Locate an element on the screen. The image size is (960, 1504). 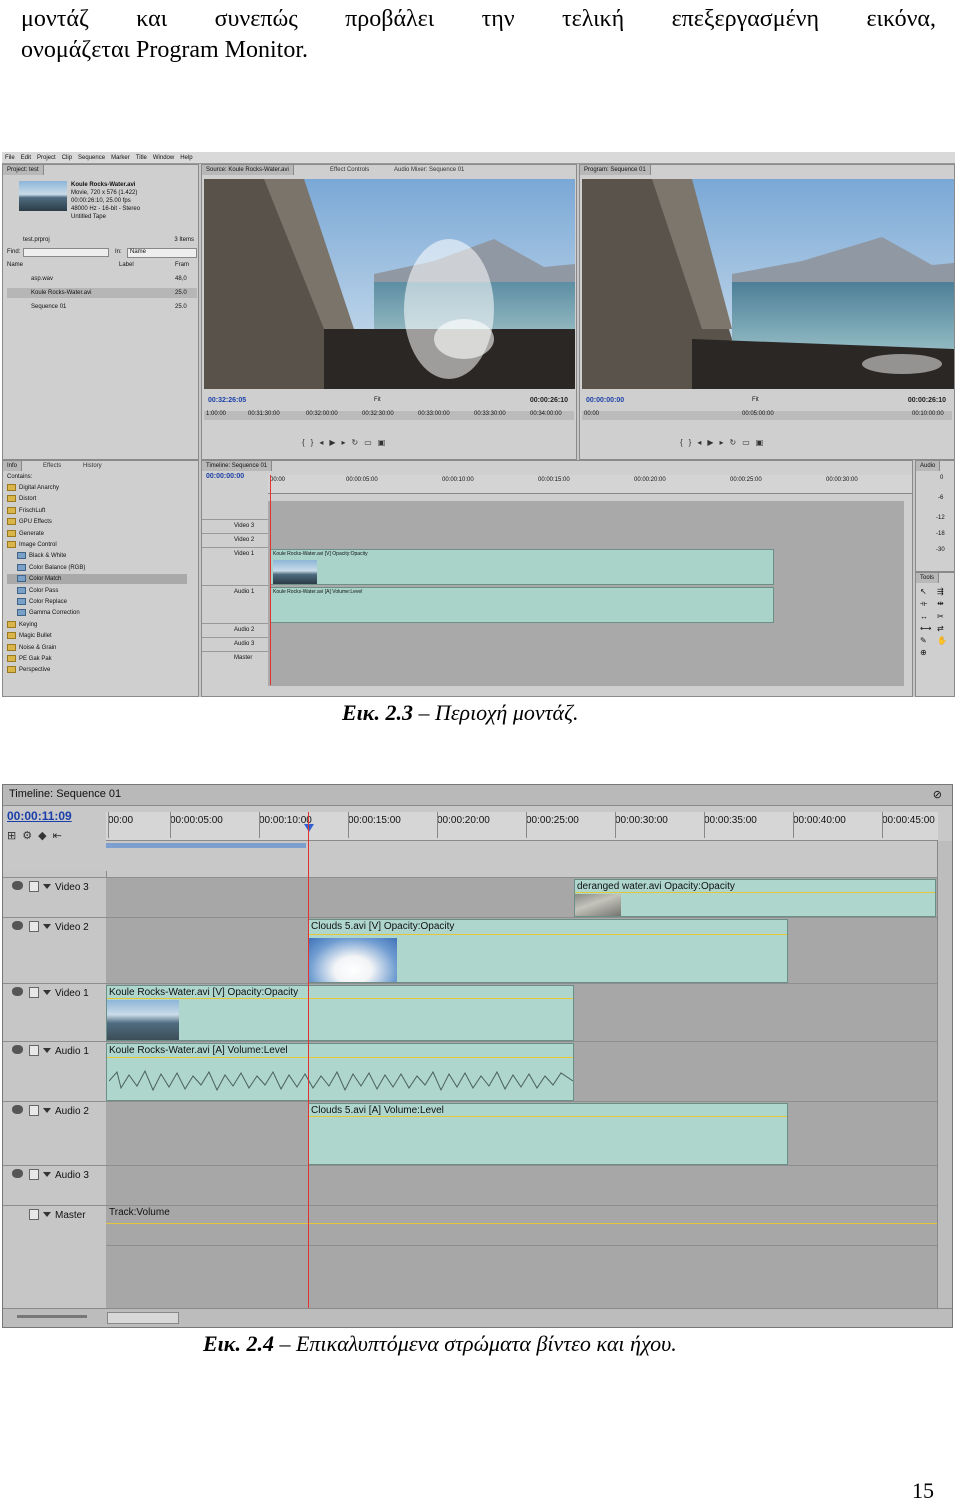
program-fit-select: Fit is located at coordinates (755, 400).